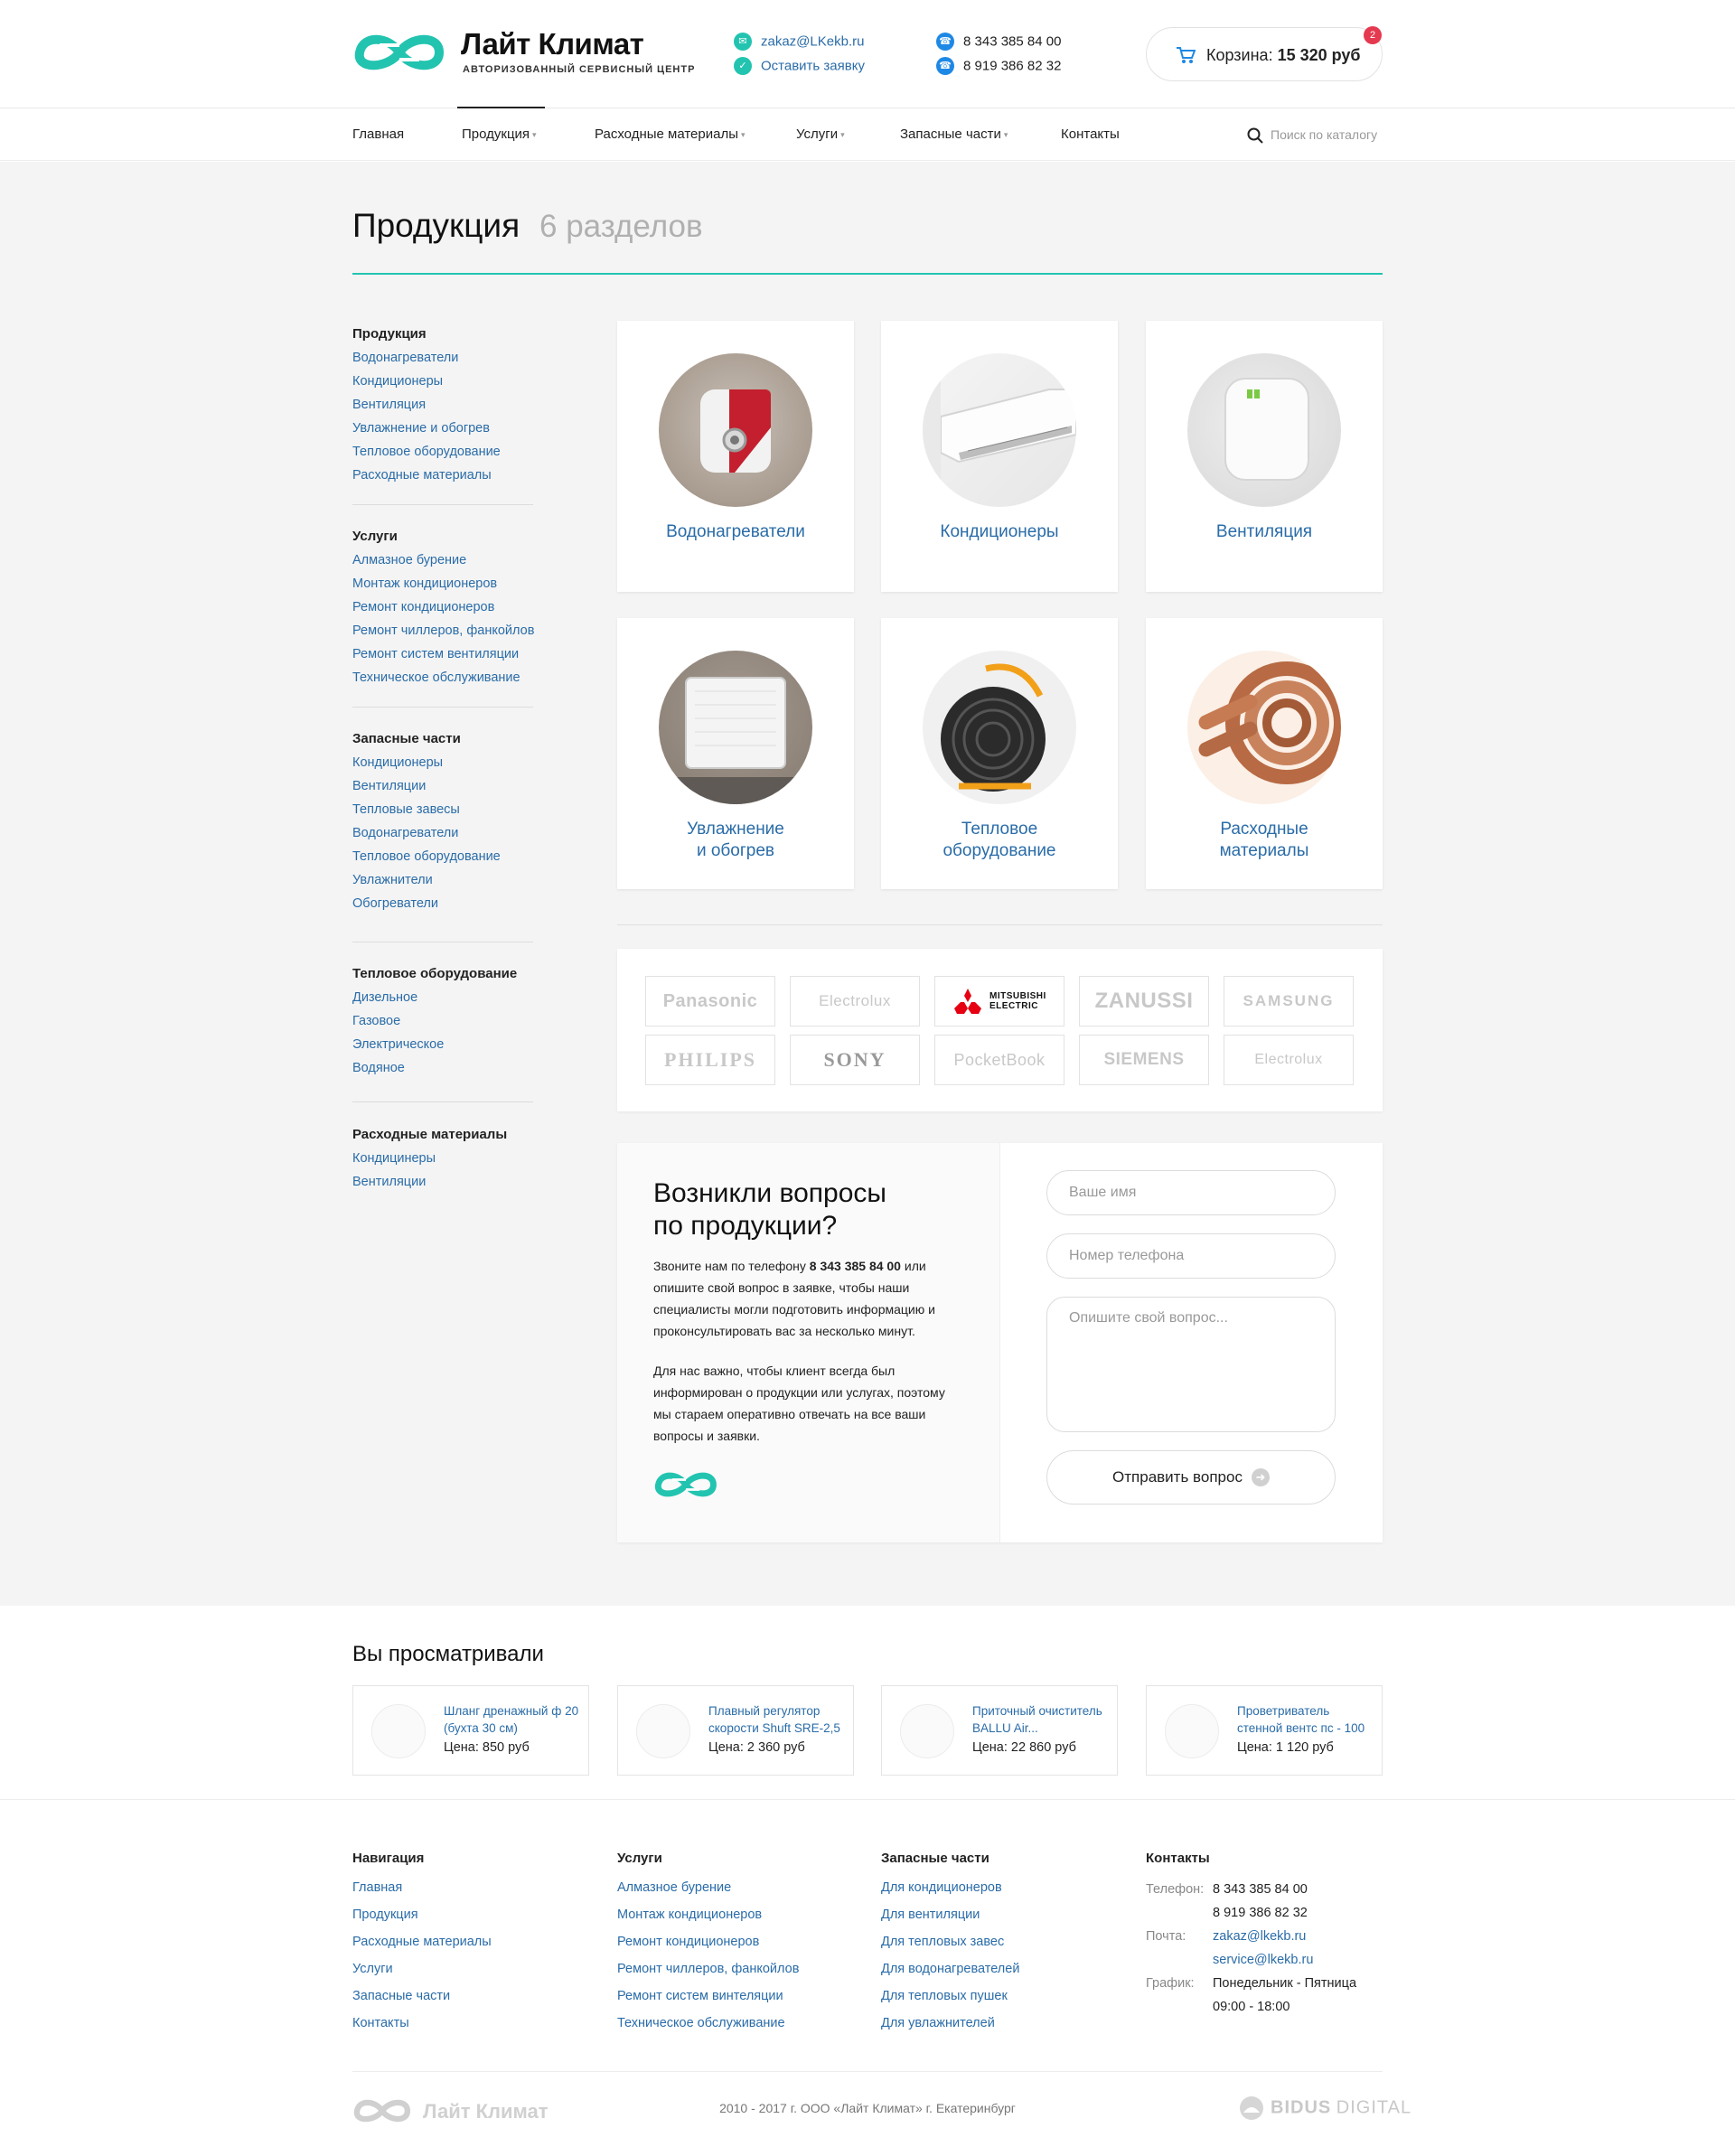  Describe the element at coordinates (708, 1969) in the screenshot. I see `footer-link: Ремонт чиллеров, фанкойлов` at that location.